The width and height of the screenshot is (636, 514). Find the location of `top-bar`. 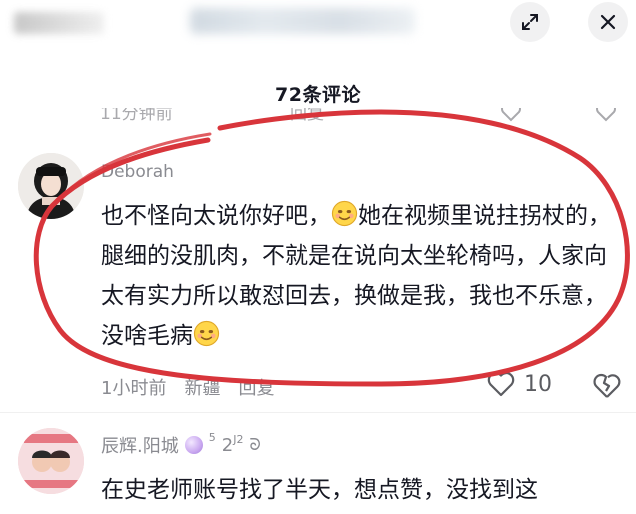

top-bar is located at coordinates (318, 23).